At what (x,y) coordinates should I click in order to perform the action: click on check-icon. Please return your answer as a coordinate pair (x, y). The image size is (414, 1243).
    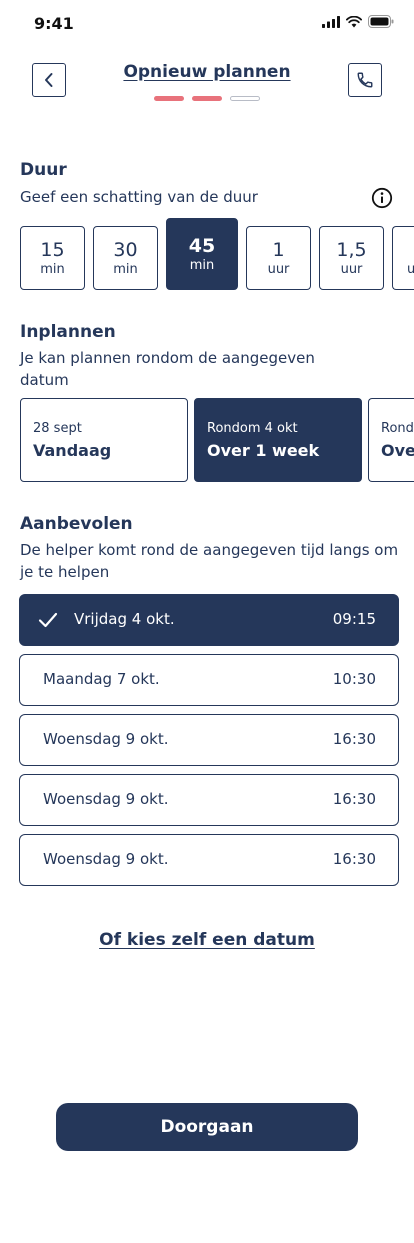
    Looking at the image, I should click on (48, 620).